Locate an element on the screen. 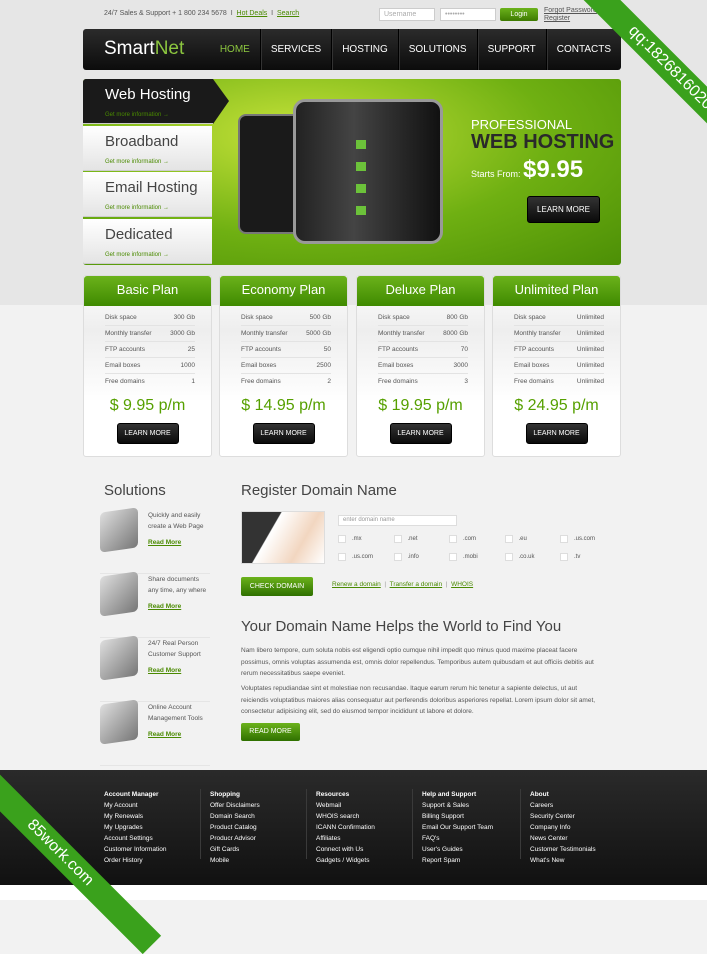 This screenshot has height=954, width=707. footer-link: Customer Information is located at coordinates (135, 849).